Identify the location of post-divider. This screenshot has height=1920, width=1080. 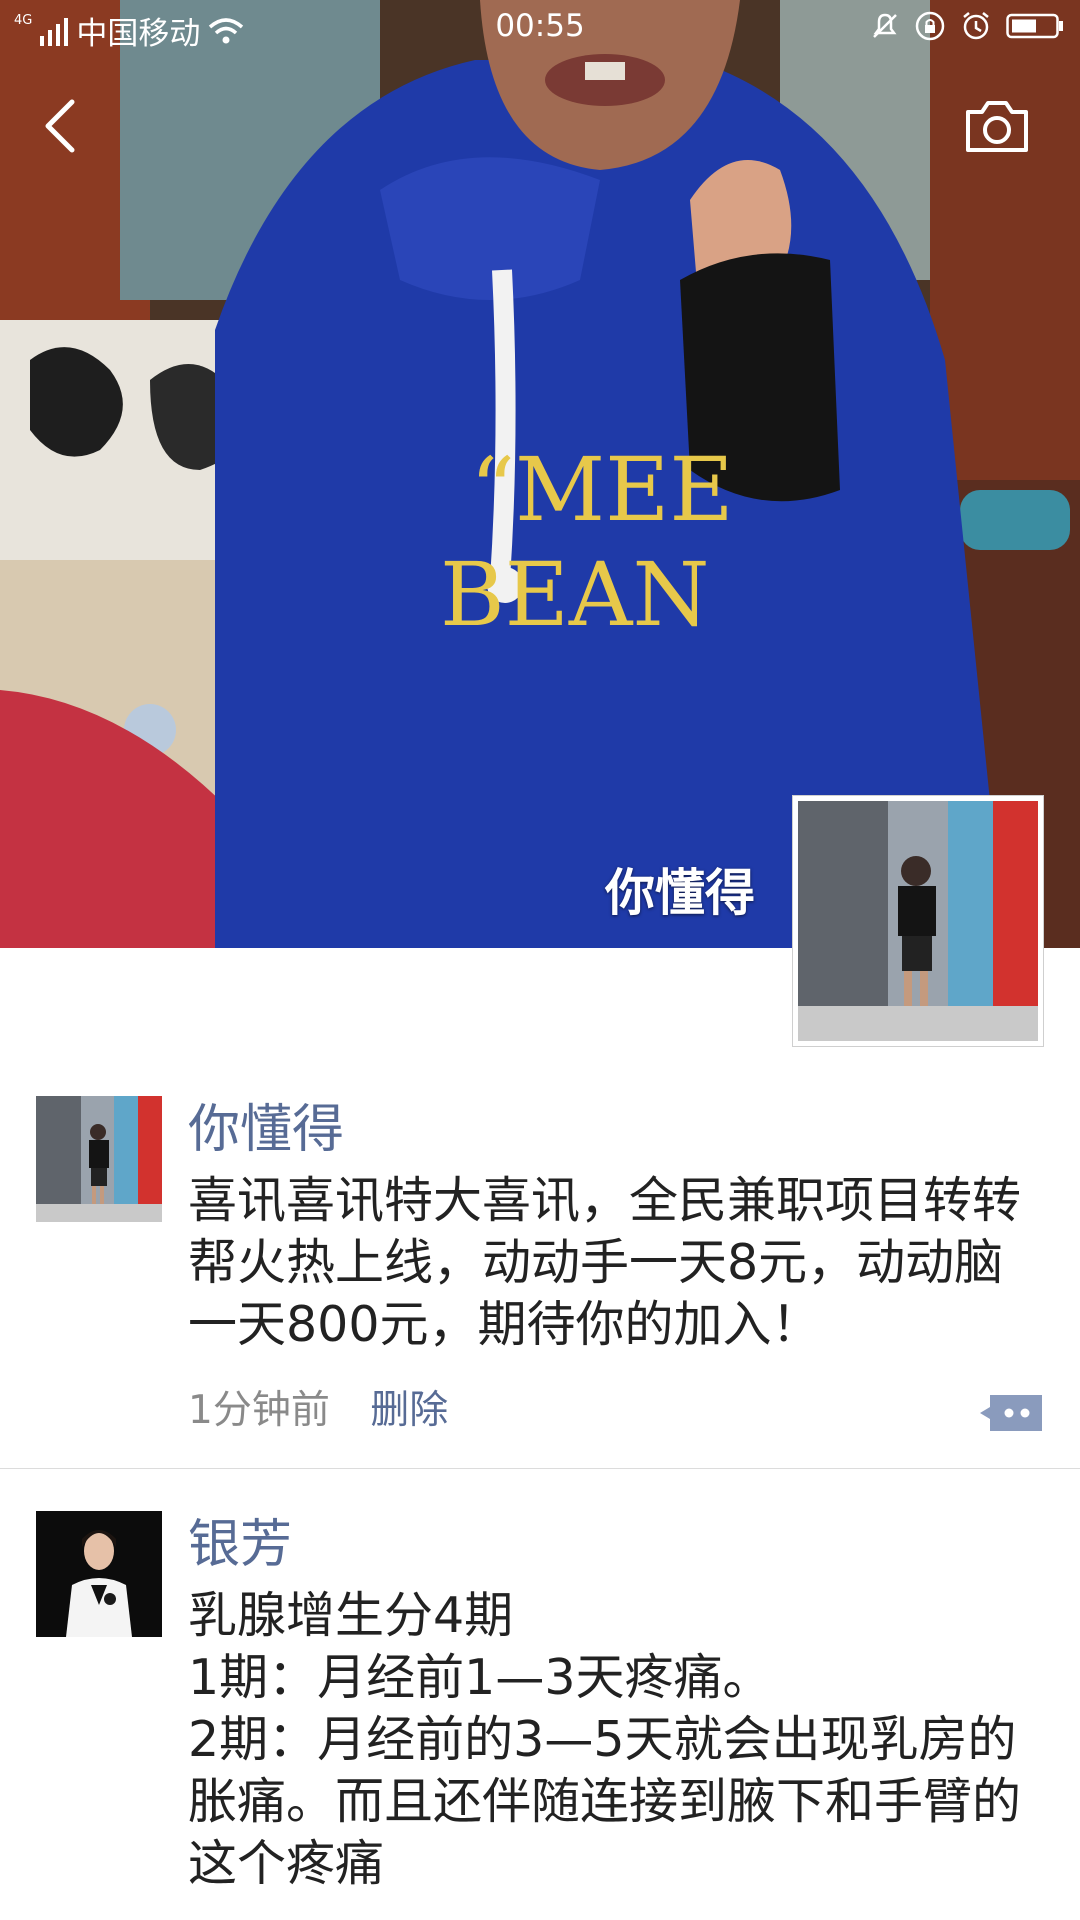
(540, 1468).